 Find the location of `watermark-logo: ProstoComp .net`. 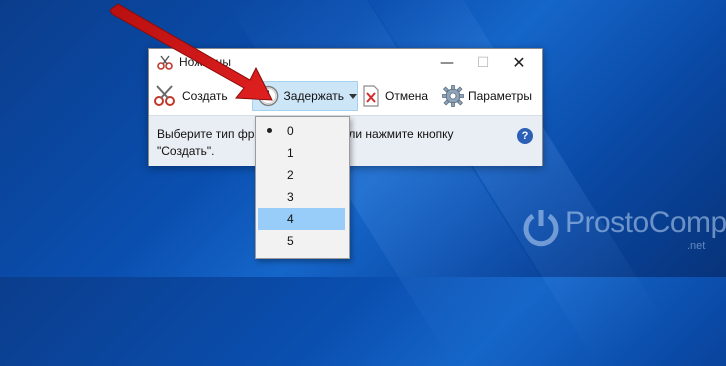

watermark-logo: ProstoComp .net is located at coordinates (621, 230).